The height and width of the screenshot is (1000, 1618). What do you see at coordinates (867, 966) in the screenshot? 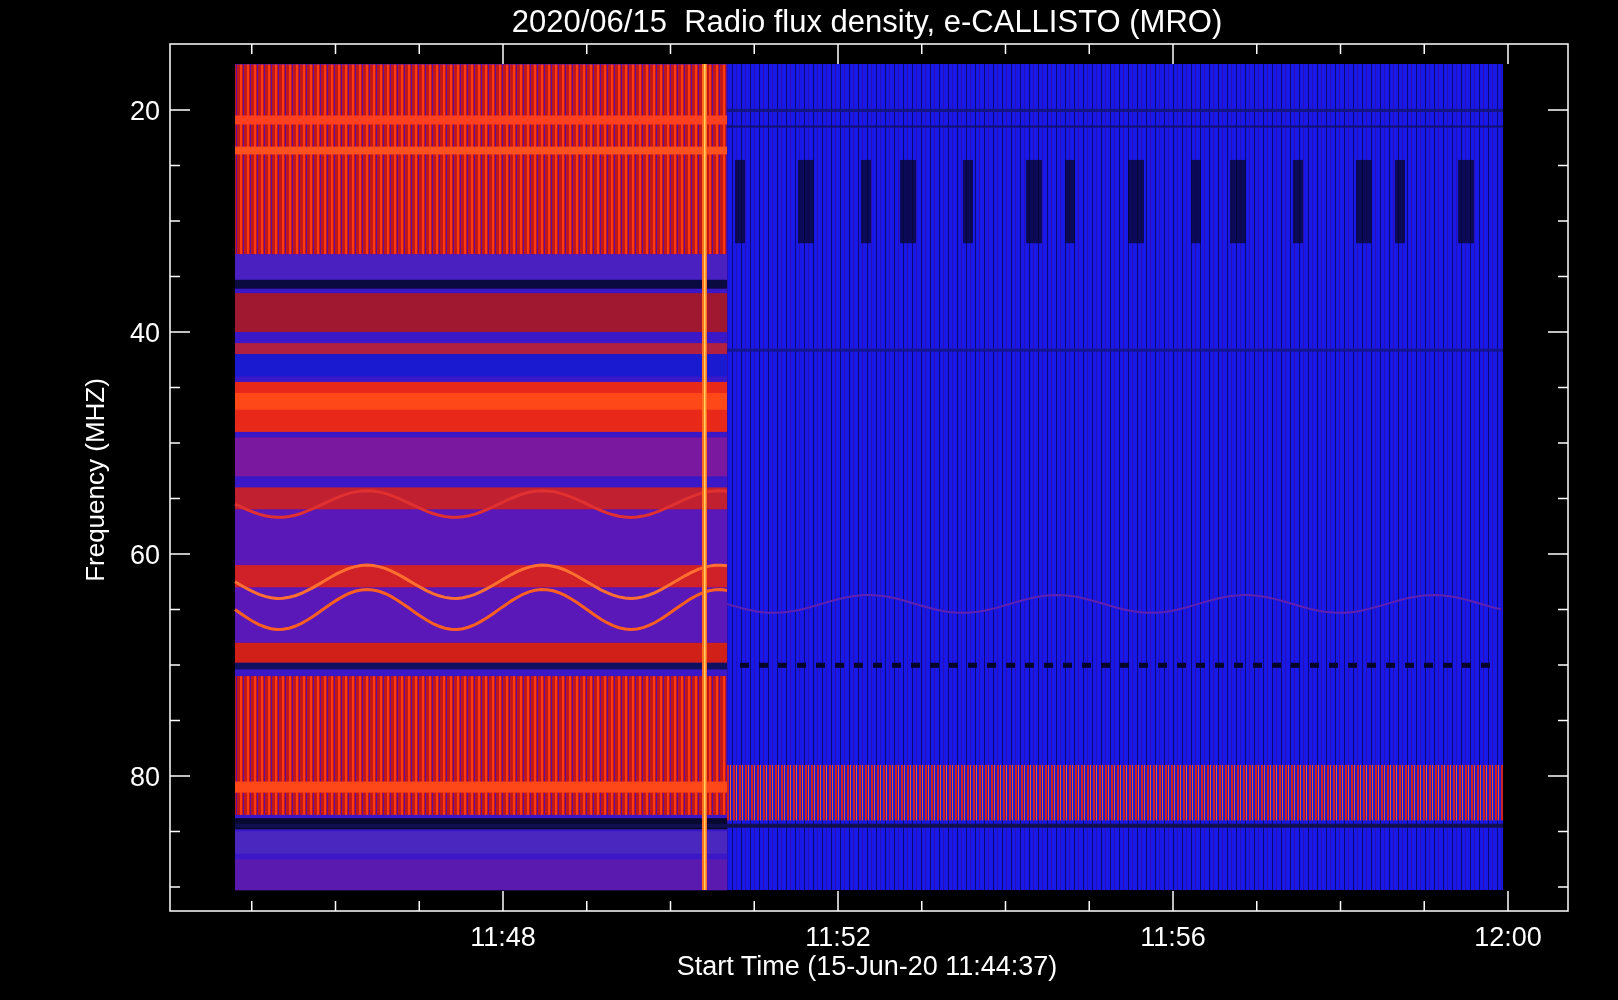
I see `x-axis-label: Start Time (15-Jun-20 11:44:37)` at bounding box center [867, 966].